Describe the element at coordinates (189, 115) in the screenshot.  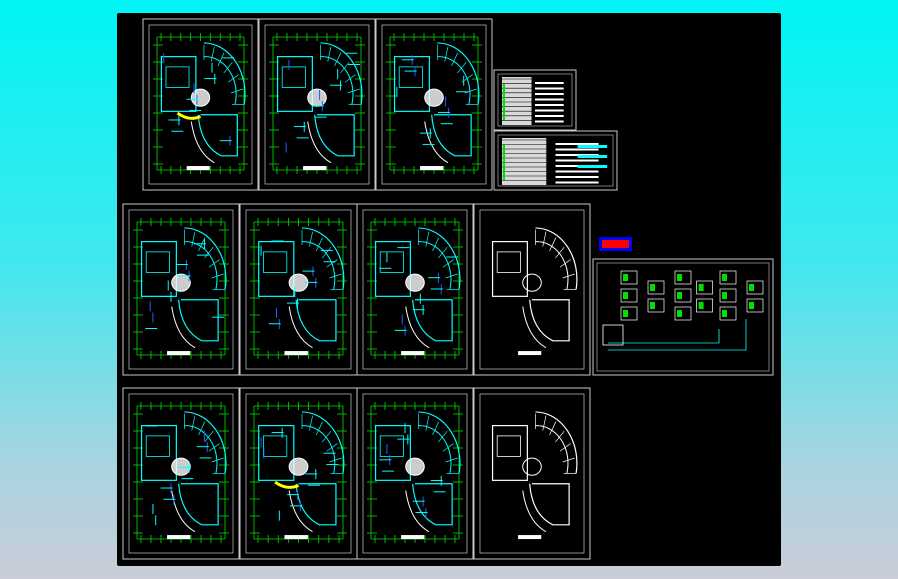
I see `highlighted-wire` at that location.